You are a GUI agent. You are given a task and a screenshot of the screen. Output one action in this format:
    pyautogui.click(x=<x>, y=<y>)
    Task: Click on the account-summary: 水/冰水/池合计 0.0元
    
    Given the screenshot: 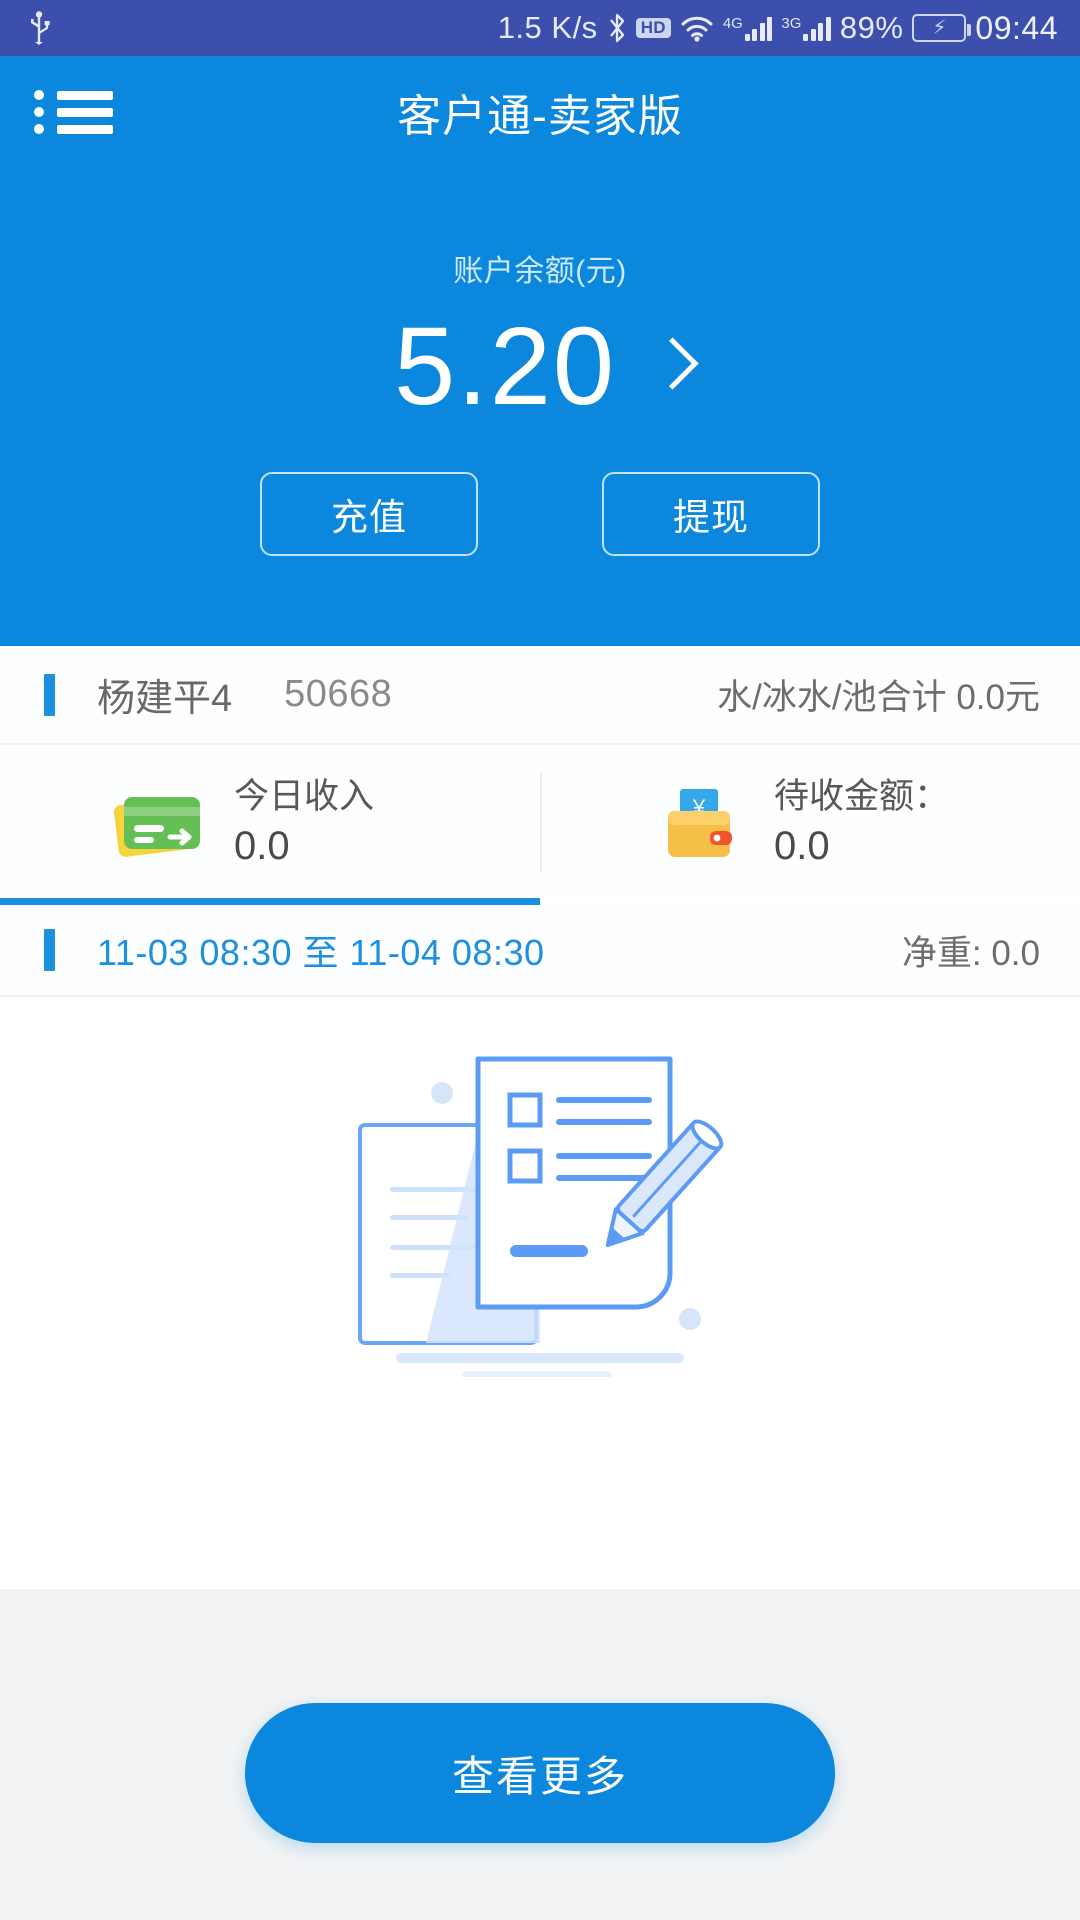 What is the action you would take?
    pyautogui.click(x=878, y=697)
    